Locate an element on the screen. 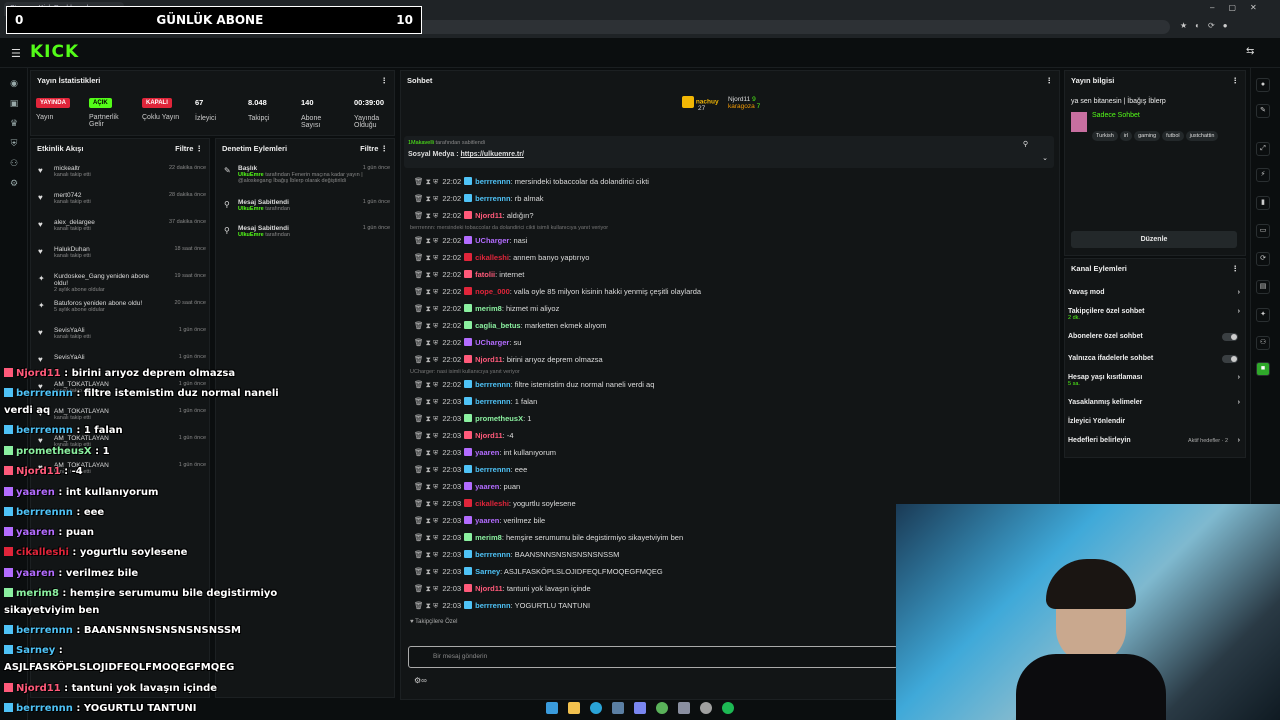 Image resolution: width=1280 pixels, height=720 pixels. settings-icon: ⚙ is located at coordinates (14, 183).